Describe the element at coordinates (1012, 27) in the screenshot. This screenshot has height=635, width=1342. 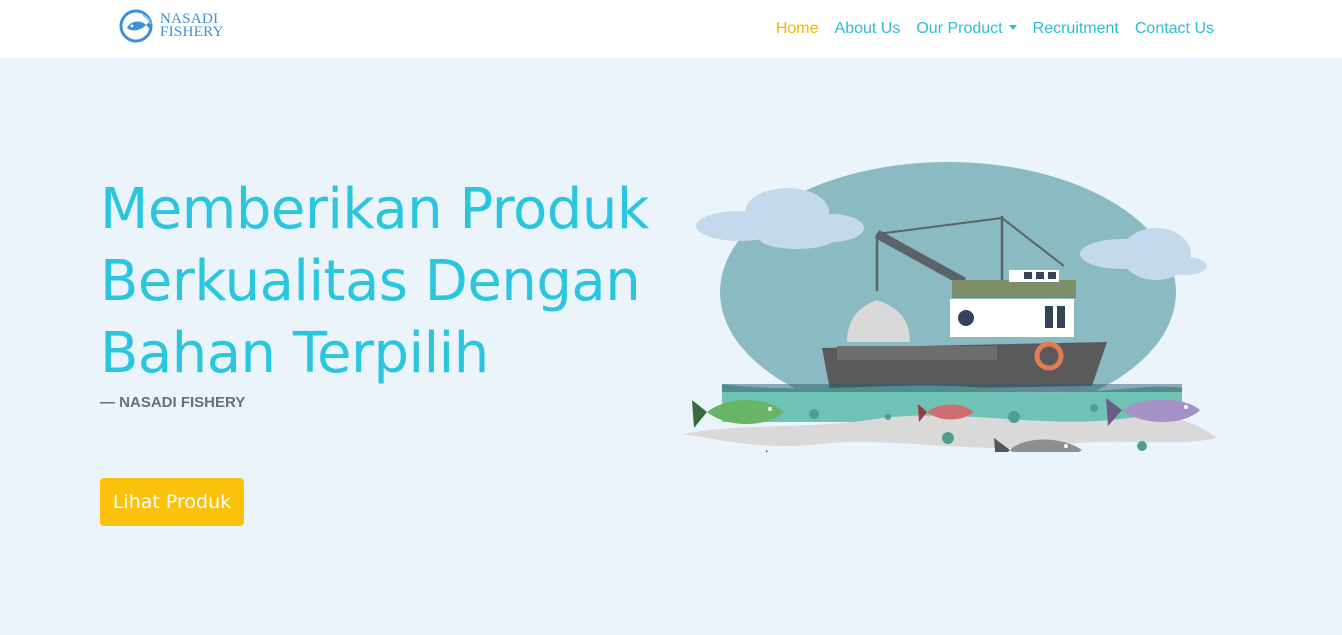
I see `caret-down-icon` at that location.